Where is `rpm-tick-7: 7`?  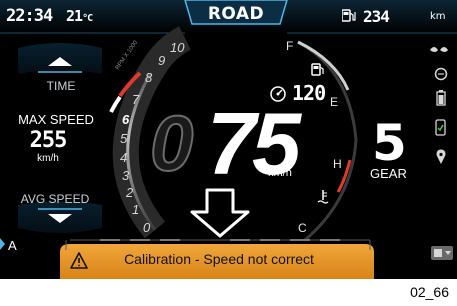
rpm-tick-7: 7 is located at coordinates (136, 99).